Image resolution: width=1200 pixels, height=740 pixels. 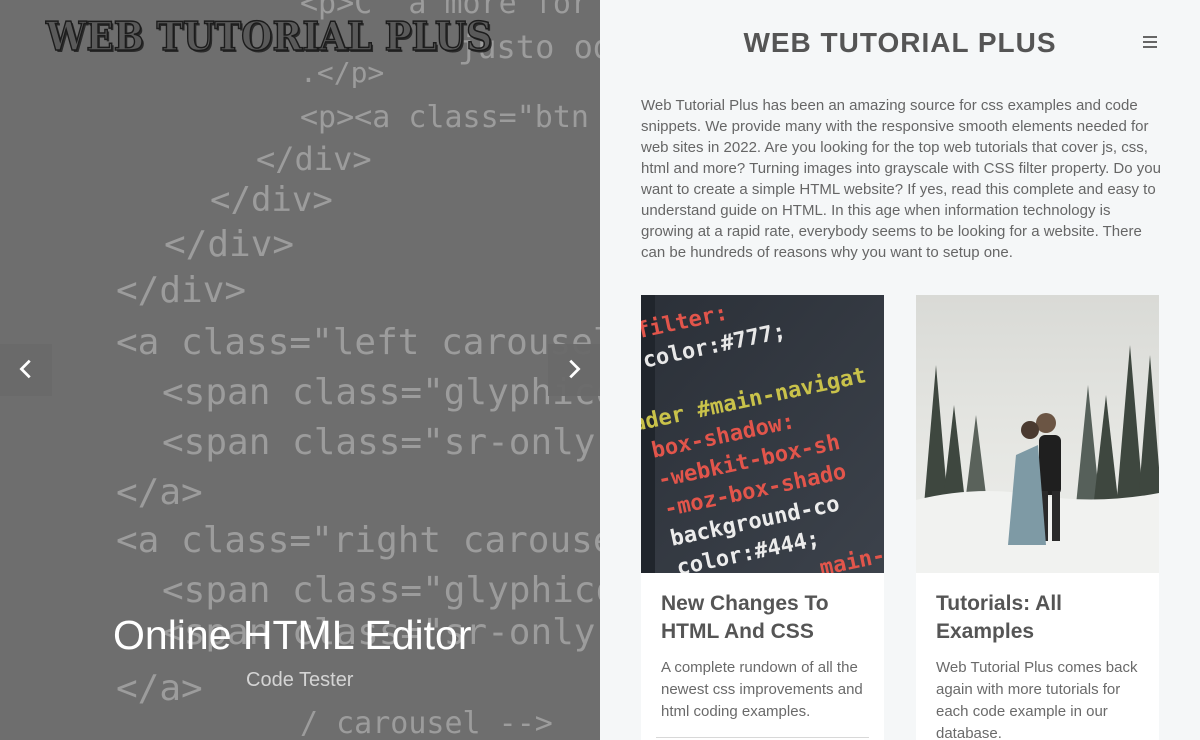 What do you see at coordinates (358, 342) in the screenshot?
I see `code-line: <a class="left carousel` at bounding box center [358, 342].